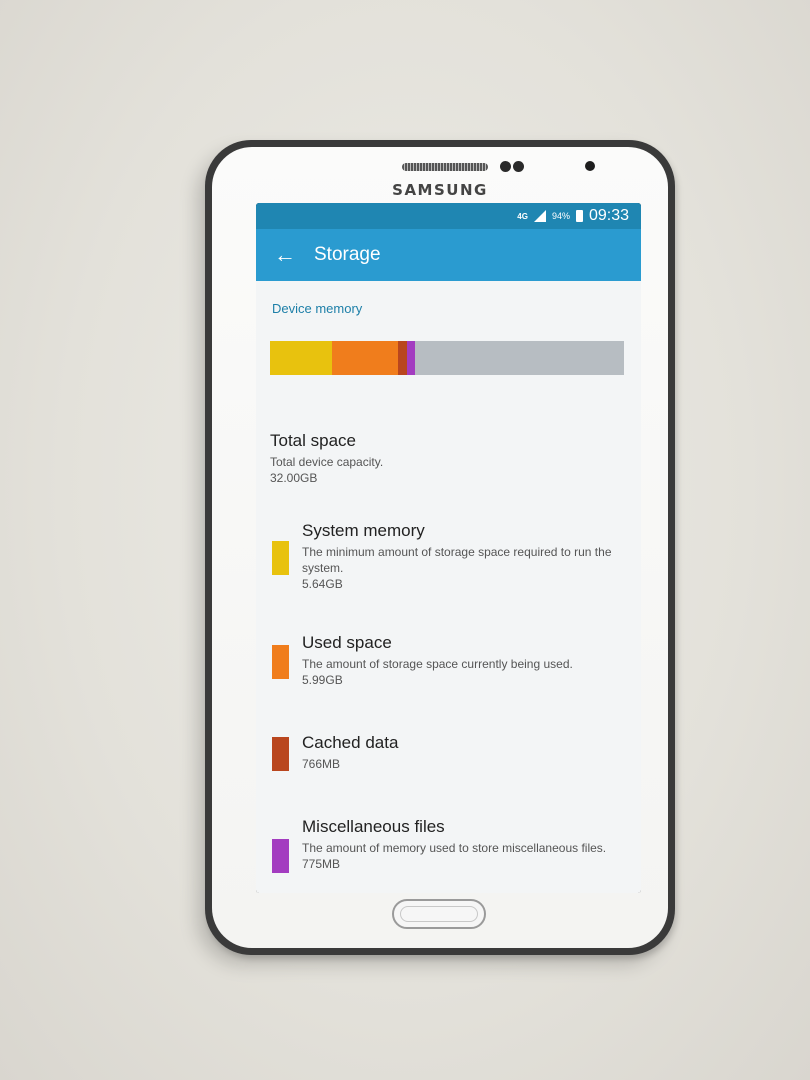  I want to click on usage-segment-miscellaneous-files, so click(411, 358).